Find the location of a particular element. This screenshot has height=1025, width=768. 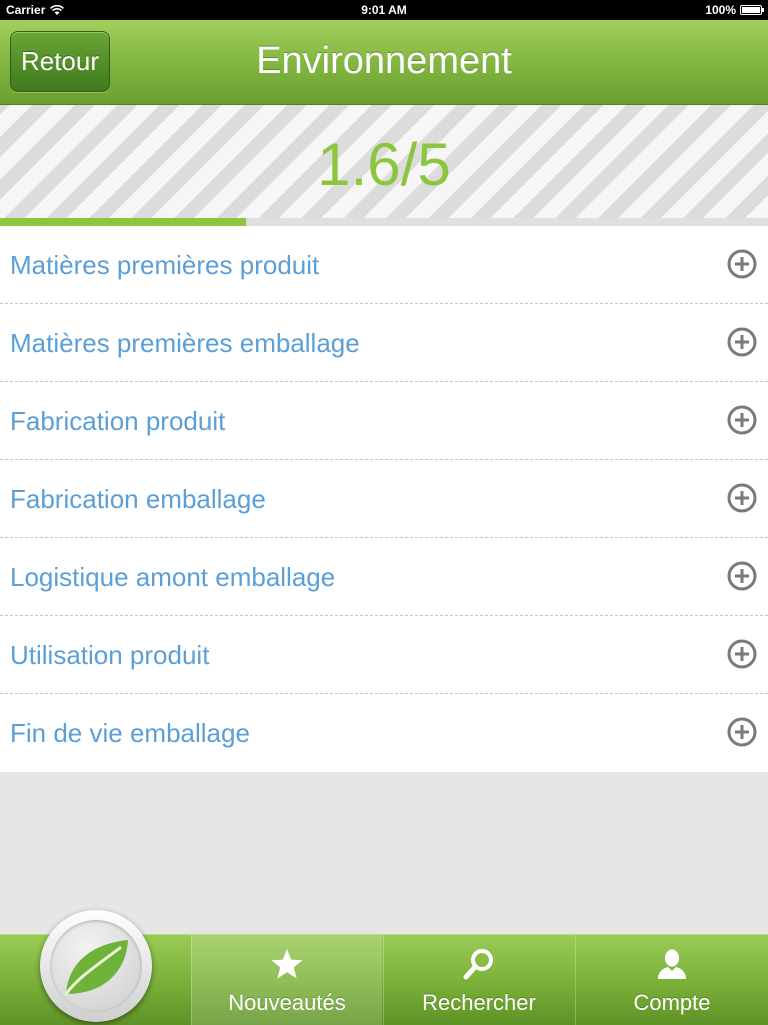

status-bar: Carrier 9:01 AM 100% is located at coordinates (384, 10).